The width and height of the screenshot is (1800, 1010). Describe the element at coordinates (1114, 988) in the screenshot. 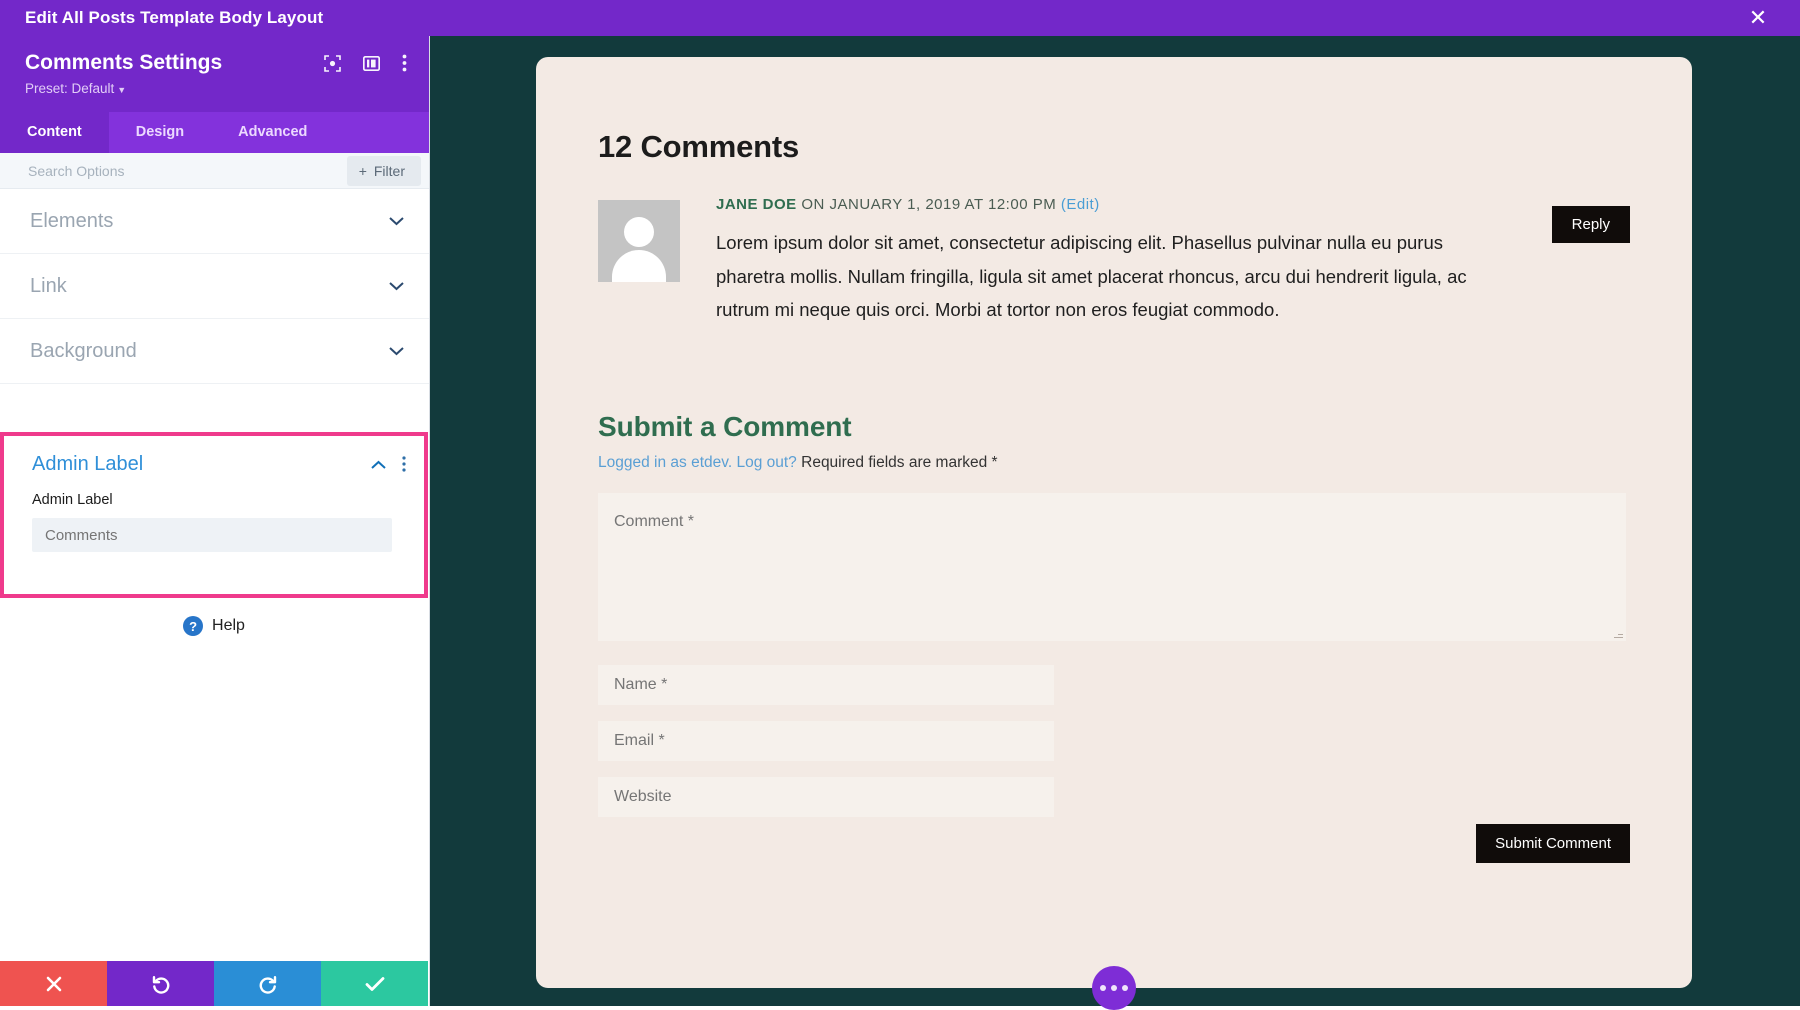

I see `page-settings-fab-ellipsis-icon` at that location.